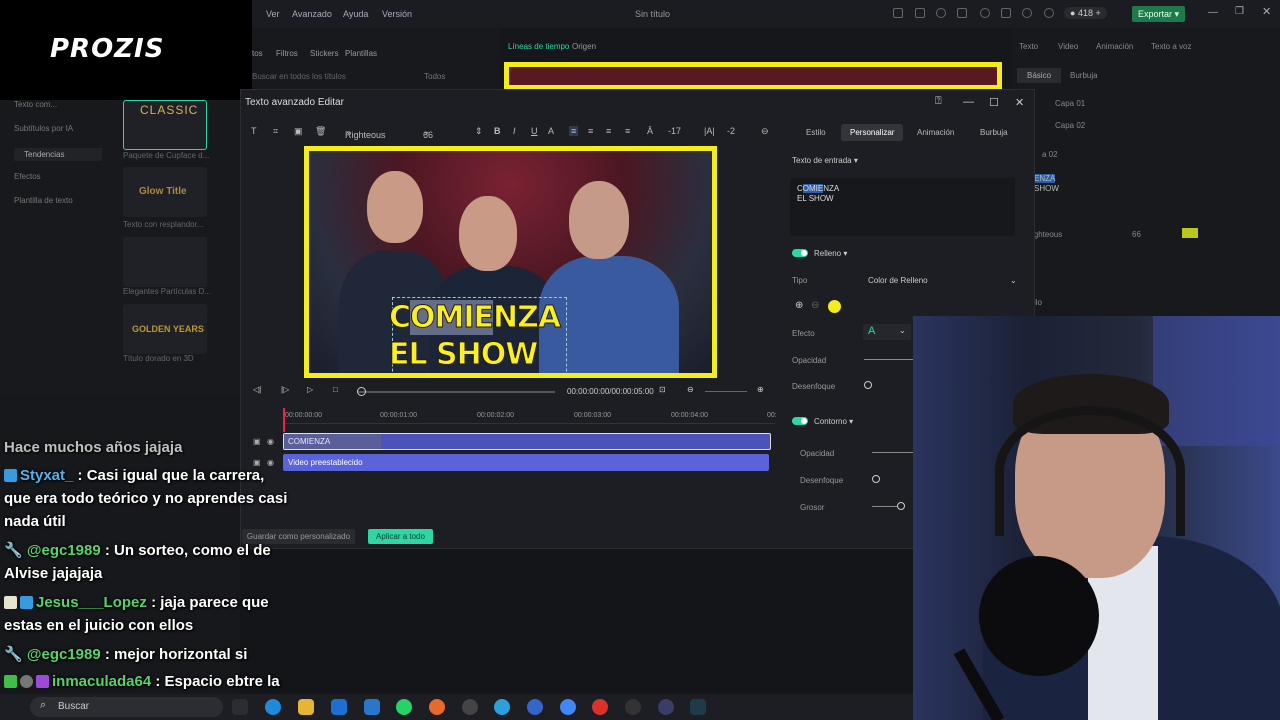 The image size is (1280, 720). What do you see at coordinates (463, 355) in the screenshot?
I see `preview-line2: EL SHOW` at bounding box center [463, 355].